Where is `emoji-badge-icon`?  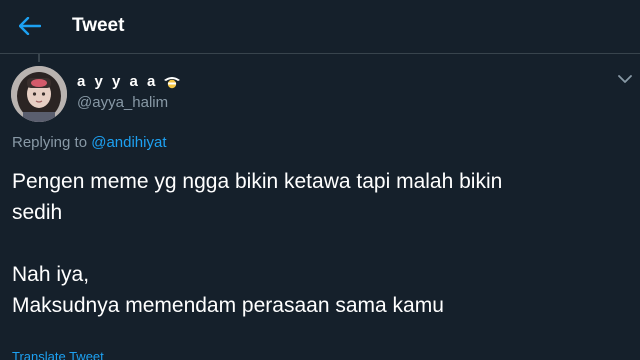
emoji-badge-icon is located at coordinates (172, 82).